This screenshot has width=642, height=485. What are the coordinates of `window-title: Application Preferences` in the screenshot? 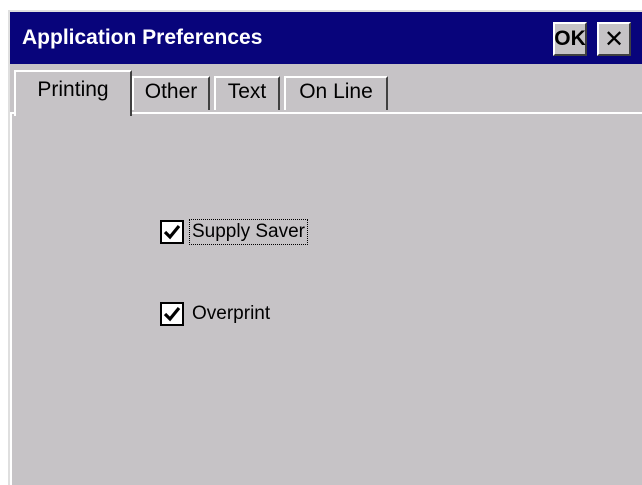 It's located at (142, 37).